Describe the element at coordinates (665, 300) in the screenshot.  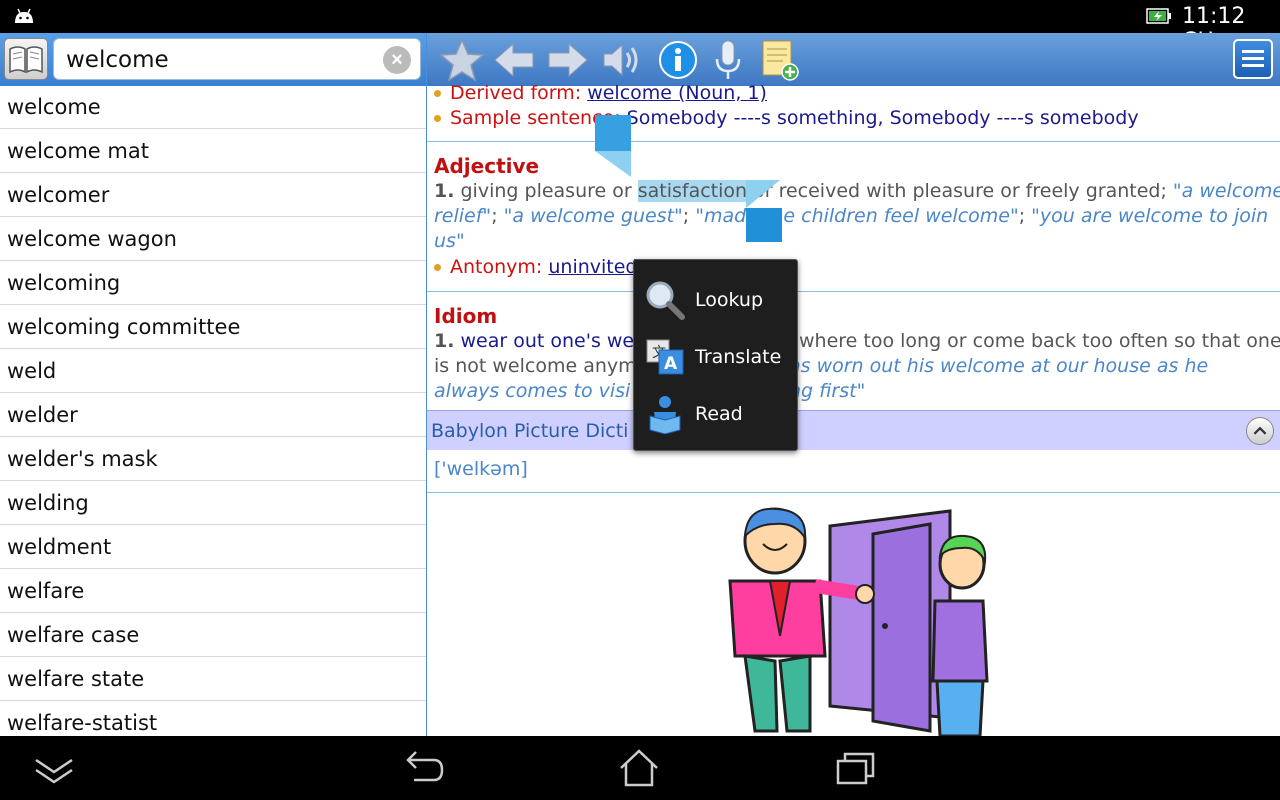
I see `magnifier-icon` at that location.